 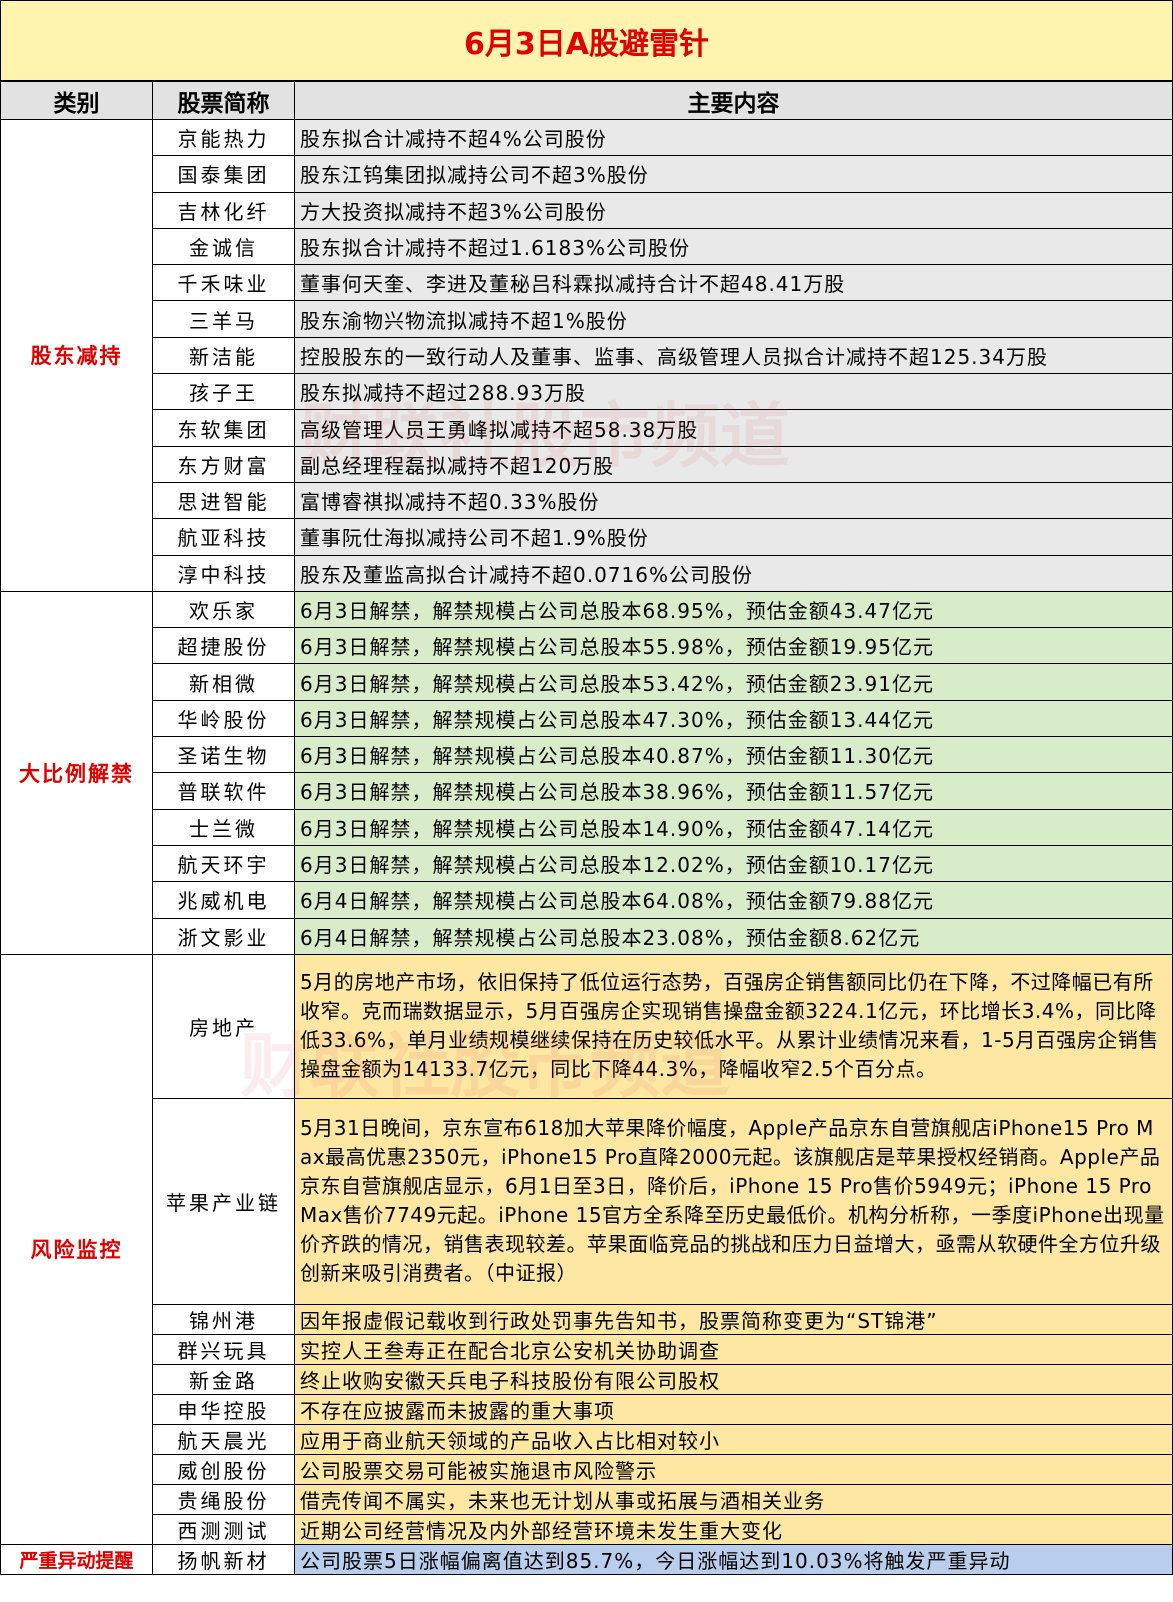 I want to click on stock-name-cell: 孩子王, so click(x=223, y=392).